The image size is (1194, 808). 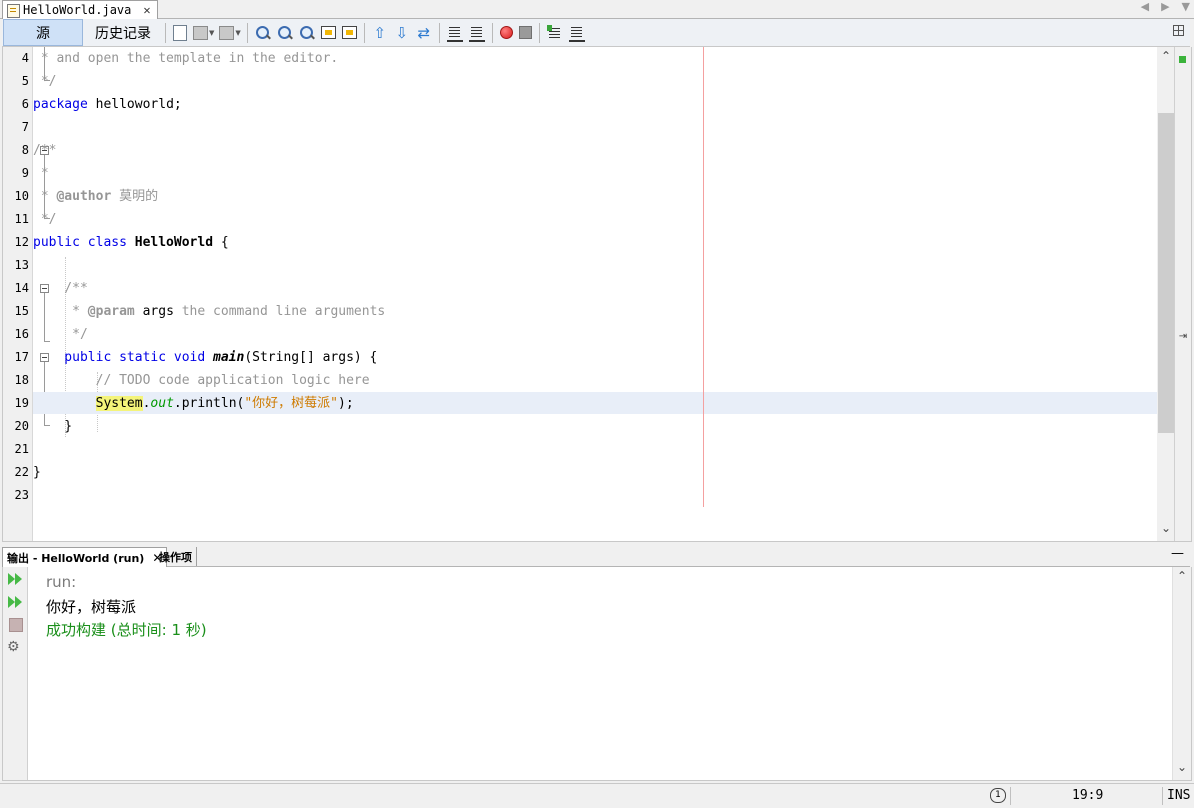 What do you see at coordinates (170, 242) in the screenshot?
I see `class-name: HelloWorld` at bounding box center [170, 242].